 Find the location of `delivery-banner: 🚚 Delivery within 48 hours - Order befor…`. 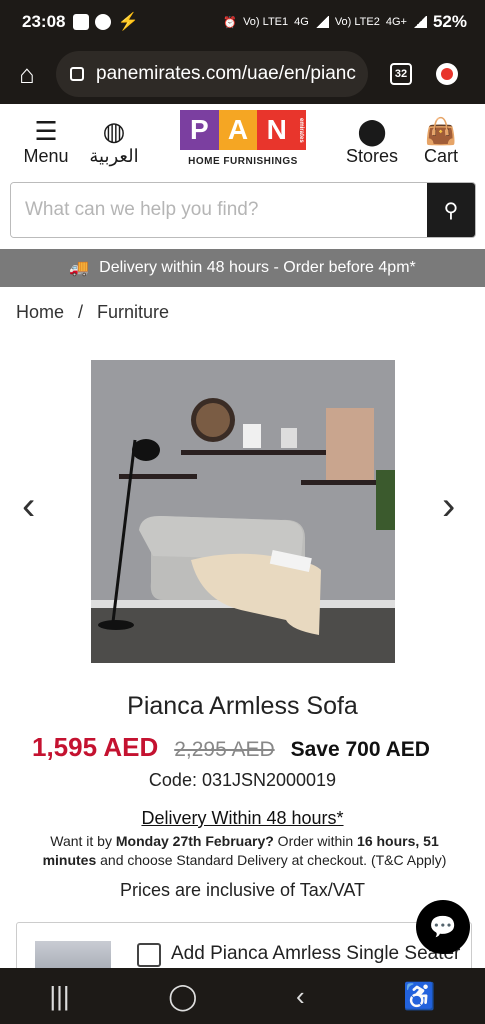

delivery-banner: 🚚 Delivery within 48 hours - Order befor… is located at coordinates (242, 268).